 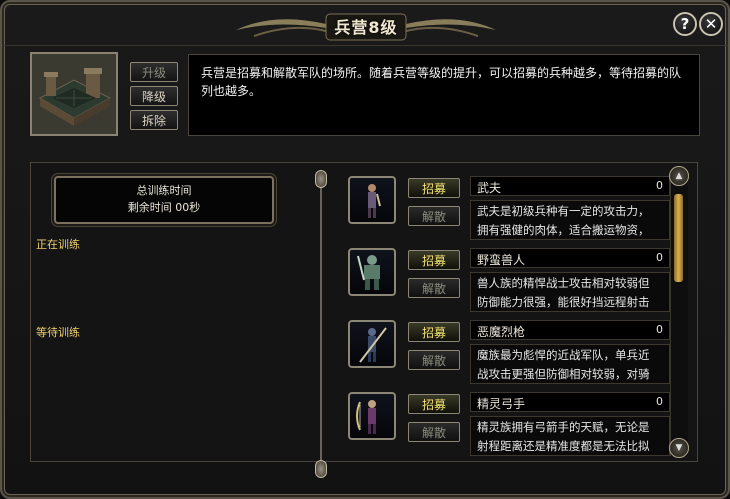 I want to click on waiting-label: 等待训练, so click(x=58, y=332).